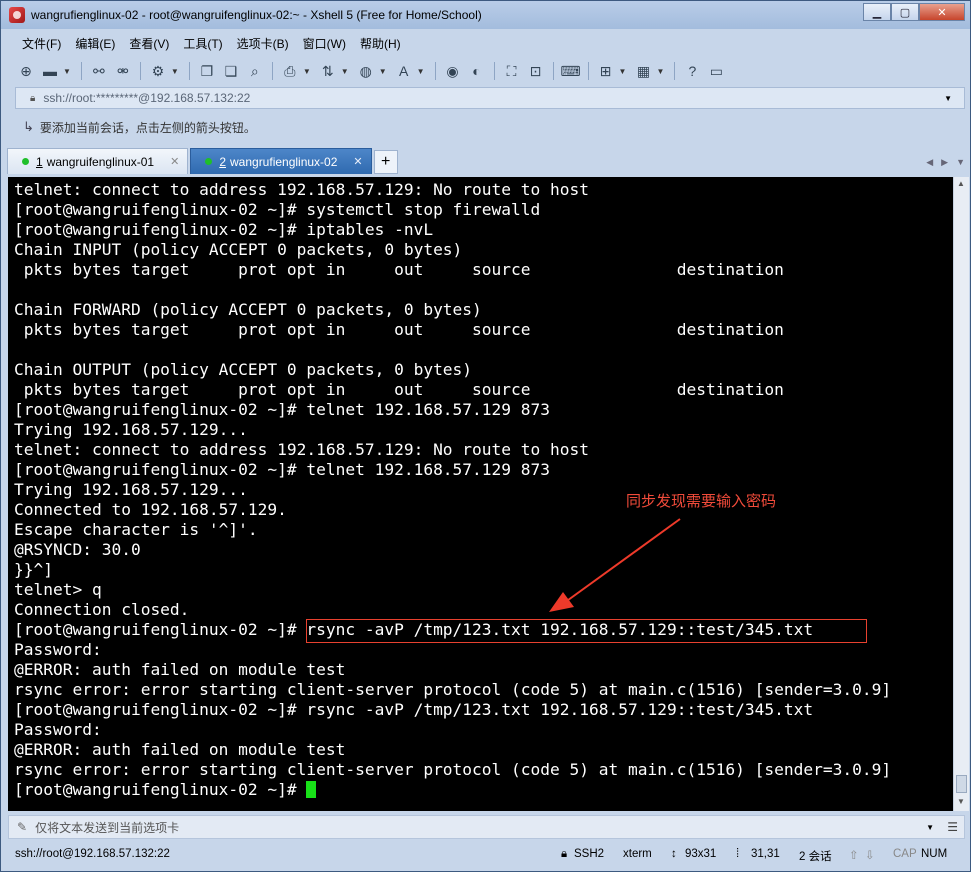  What do you see at coordinates (905, 12) in the screenshot?
I see `maximize-button: ▢` at bounding box center [905, 12].